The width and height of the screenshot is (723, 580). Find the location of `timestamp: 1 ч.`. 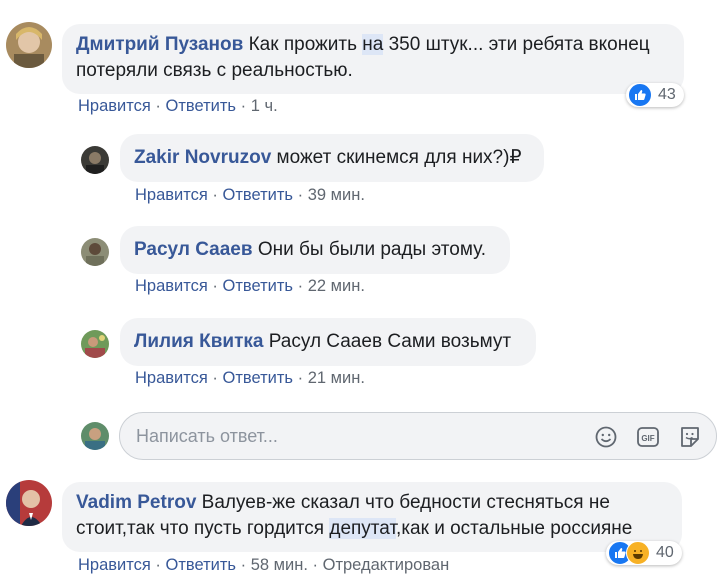

timestamp: 1 ч. is located at coordinates (264, 106).